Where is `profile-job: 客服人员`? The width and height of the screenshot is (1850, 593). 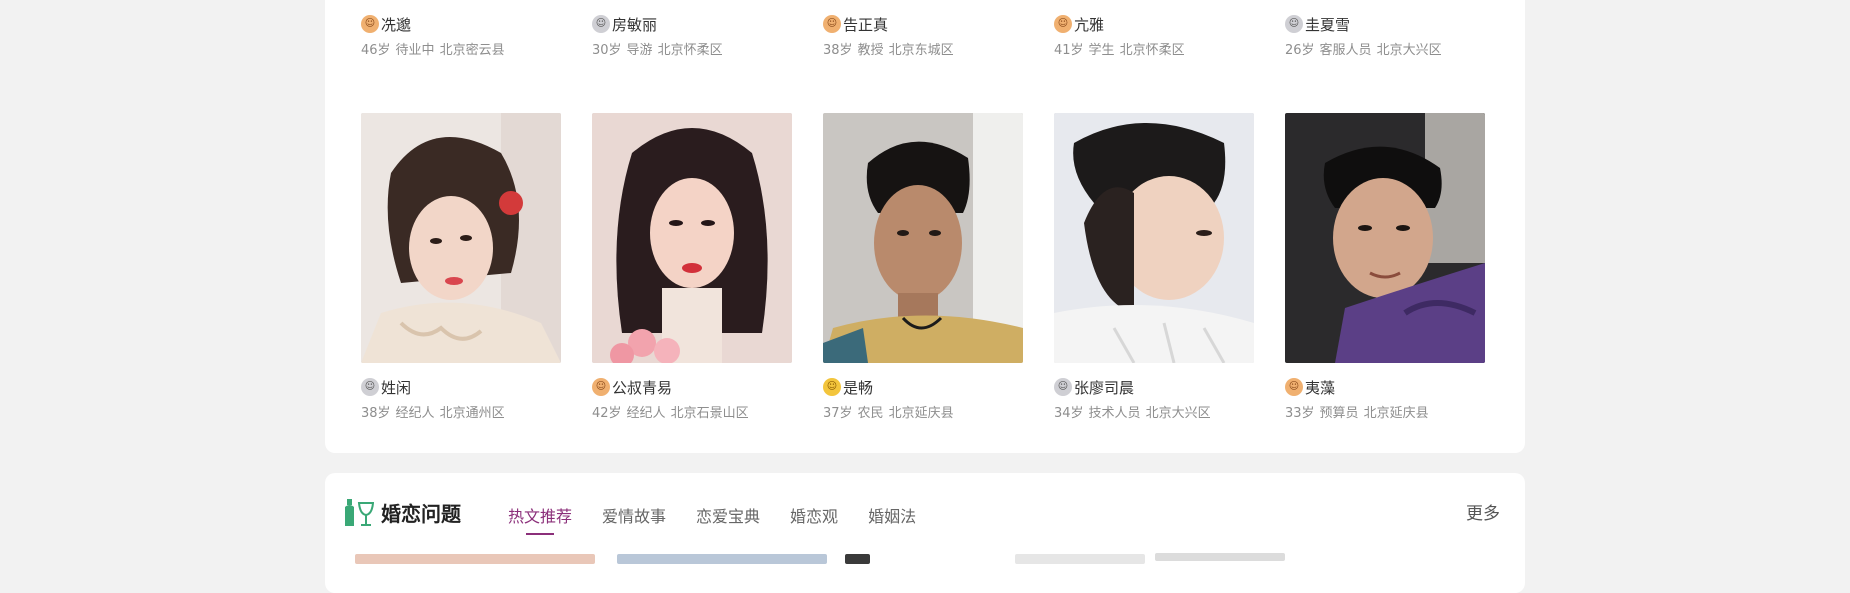 profile-job: 客服人员 is located at coordinates (1345, 50).